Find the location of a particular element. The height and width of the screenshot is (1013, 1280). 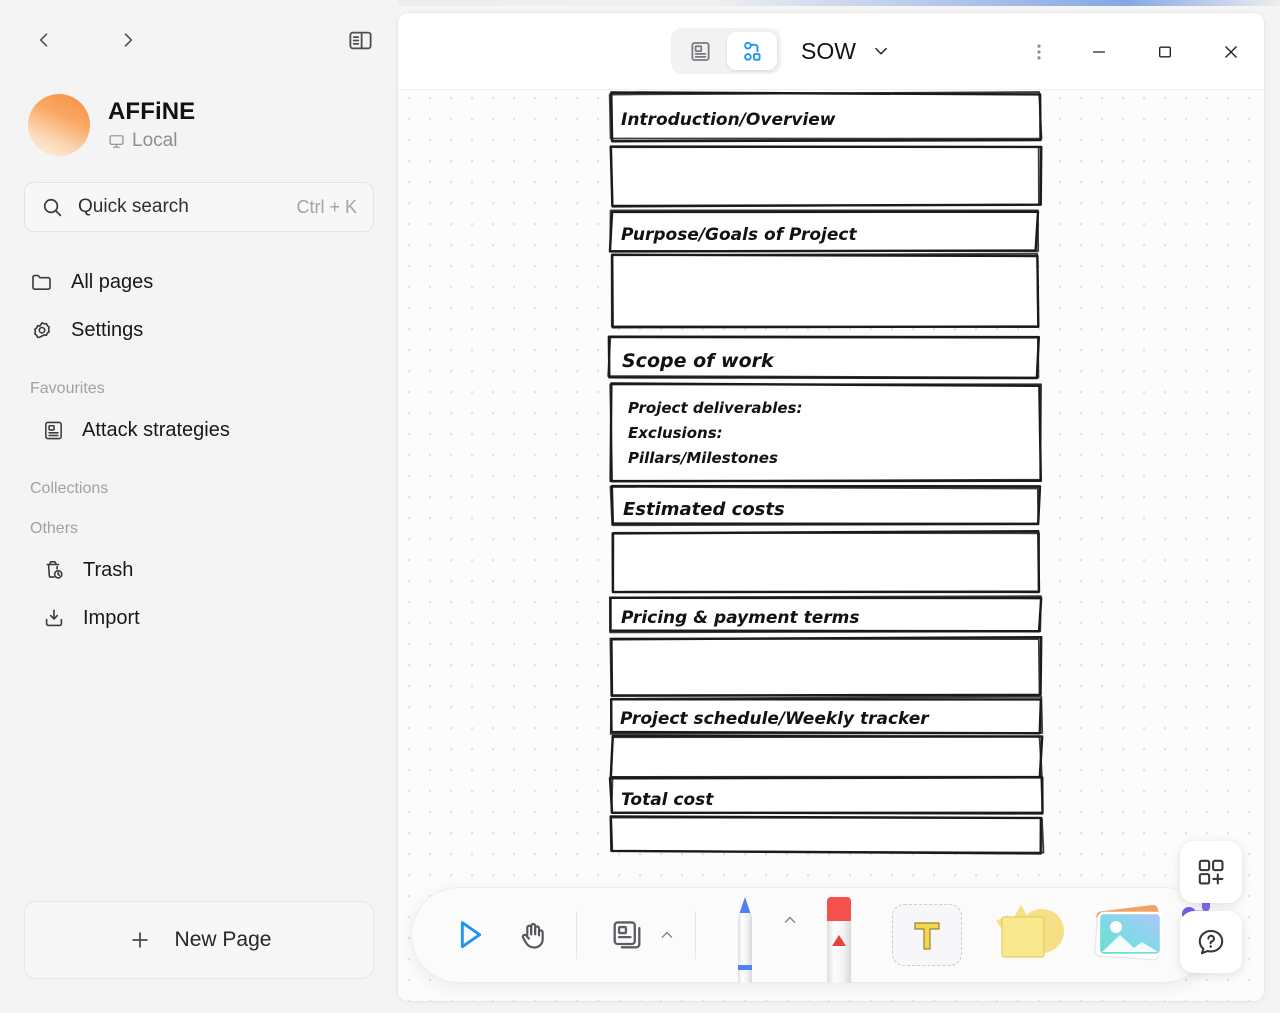

gear-icon is located at coordinates (42, 330).